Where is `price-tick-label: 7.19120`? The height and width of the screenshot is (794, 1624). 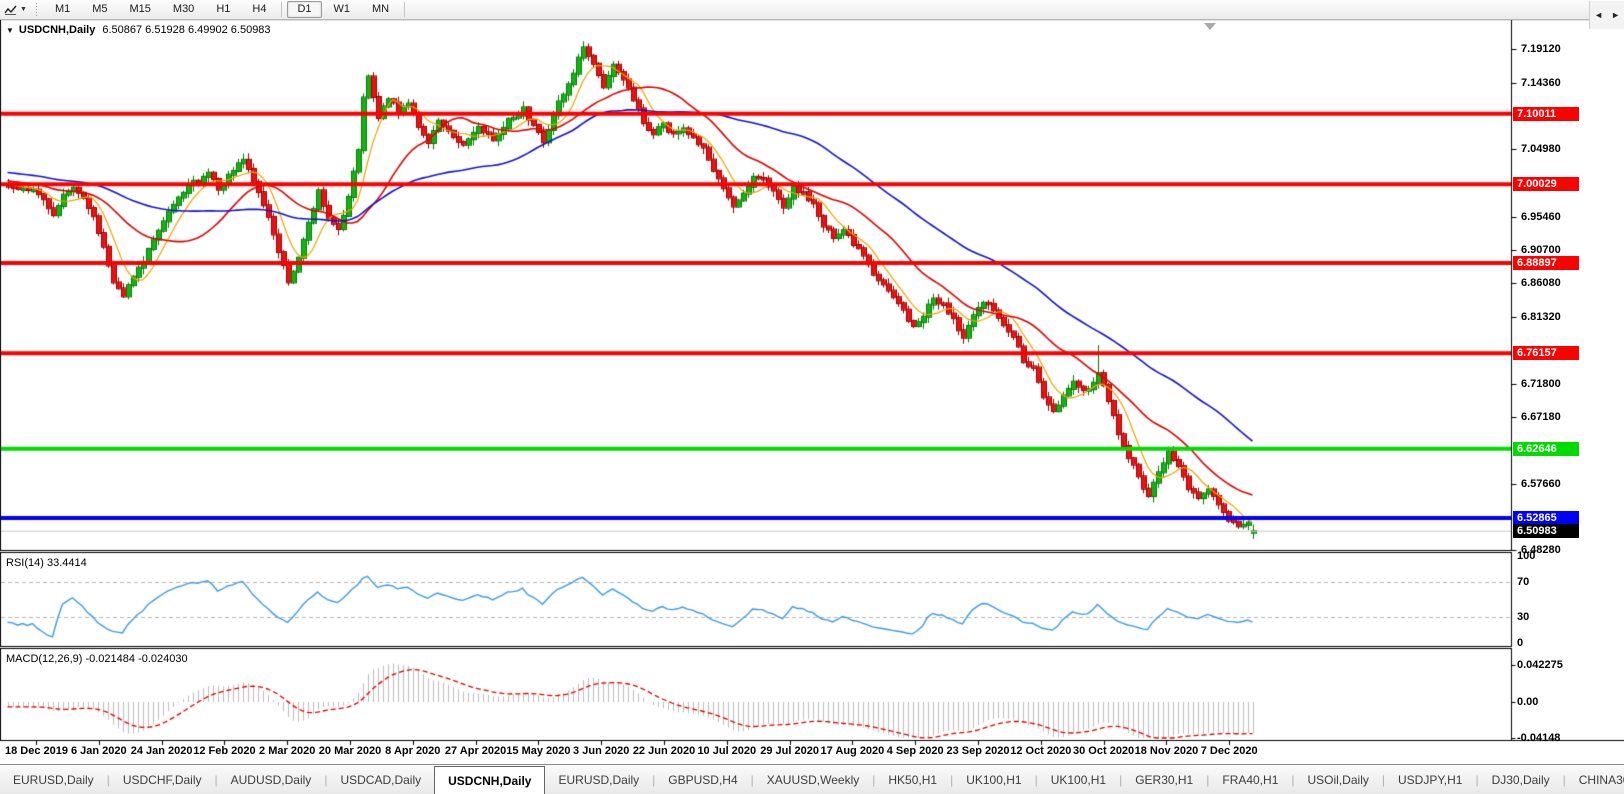 price-tick-label: 7.19120 is located at coordinates (1541, 49).